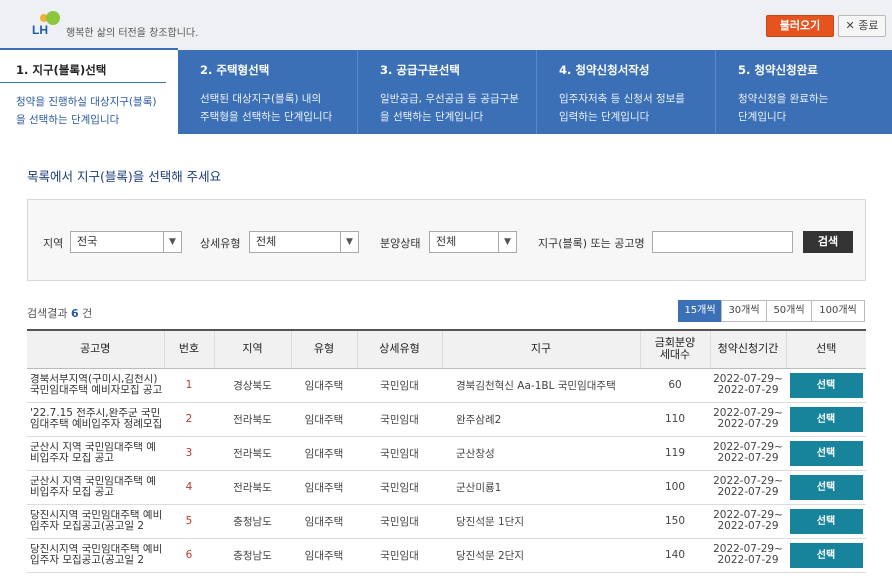 This screenshot has width=892, height=582. I want to click on load-button: 불러오기, so click(800, 26).